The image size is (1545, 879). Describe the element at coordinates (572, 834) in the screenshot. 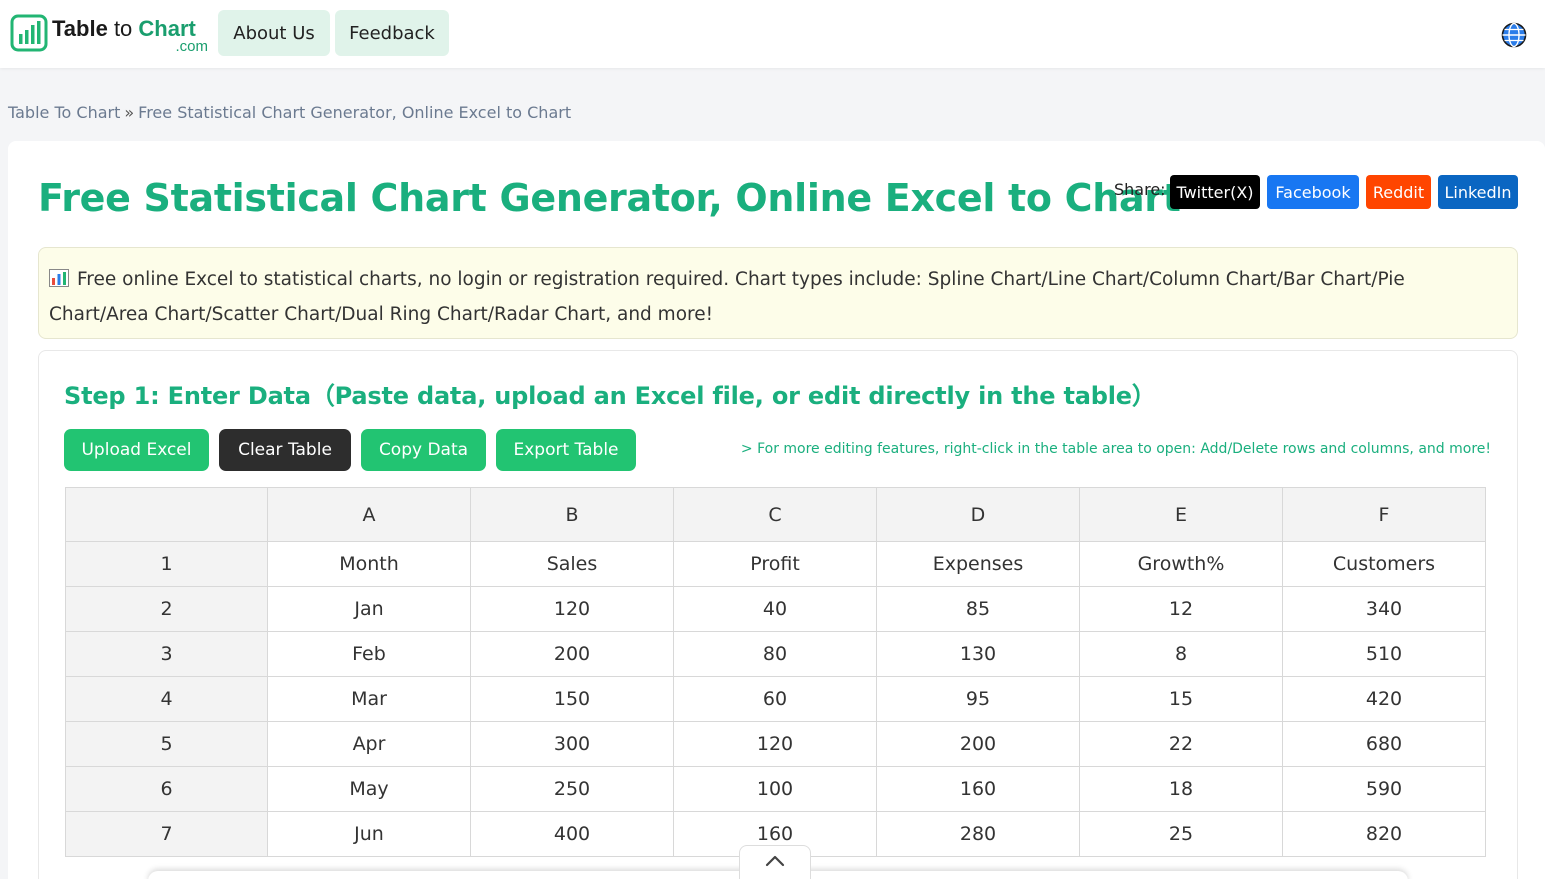

I see `table-cell: 400` at that location.